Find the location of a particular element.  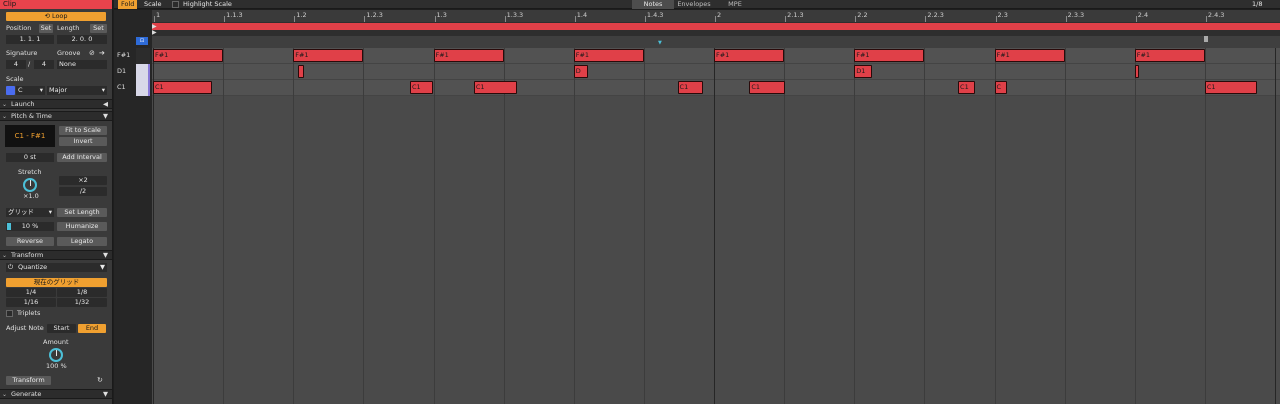

stretch-x2-button: ×2 is located at coordinates (83, 180).